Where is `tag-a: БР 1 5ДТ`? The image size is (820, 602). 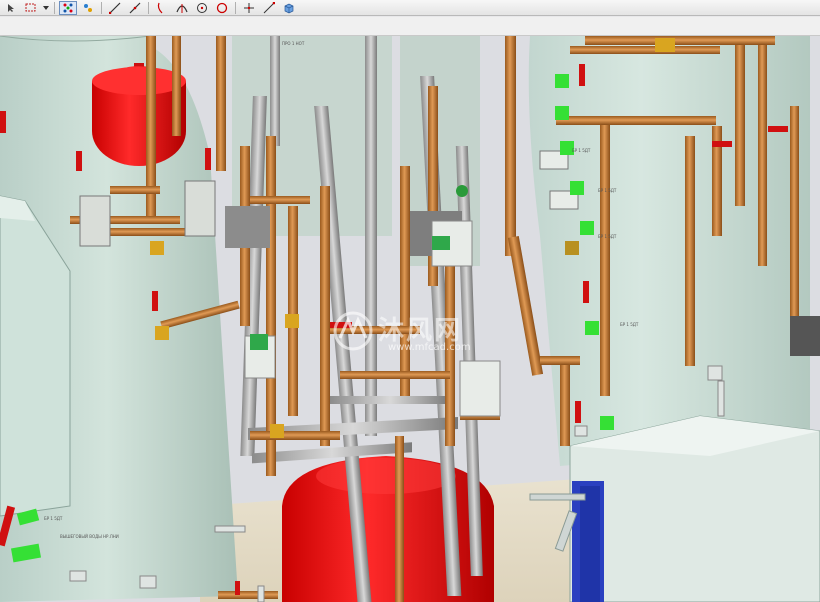 tag-a: БР 1 5ДТ is located at coordinates (581, 150).